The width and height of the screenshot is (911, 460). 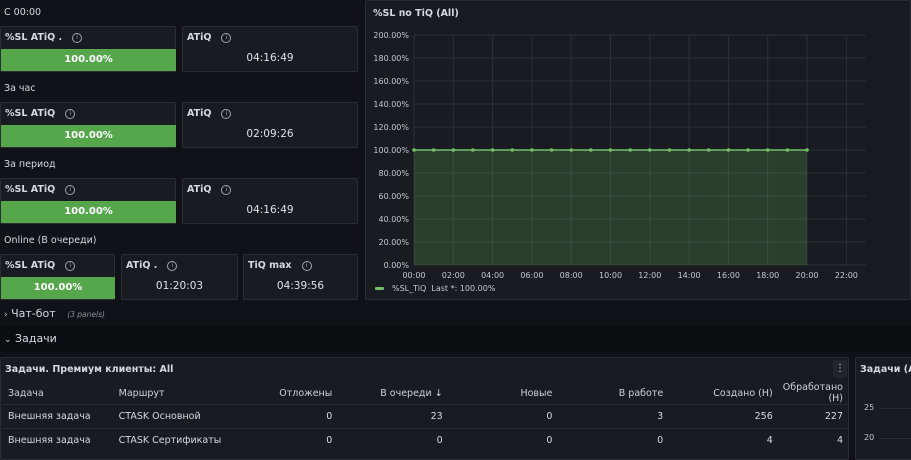 What do you see at coordinates (8, 340) in the screenshot?
I see `chevron-down-icon: ⌄` at bounding box center [8, 340].